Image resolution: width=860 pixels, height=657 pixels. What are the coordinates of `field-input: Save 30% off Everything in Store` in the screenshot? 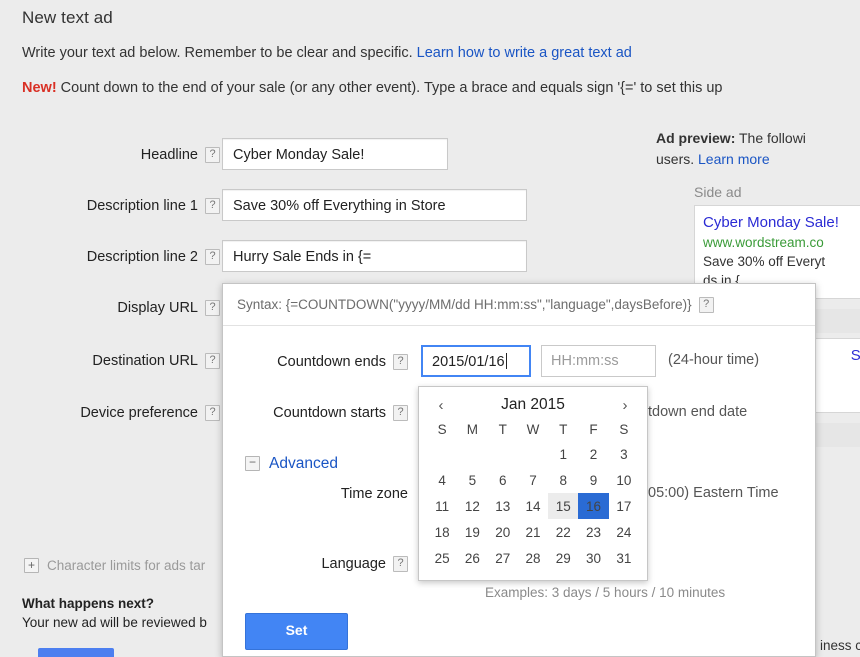 It's located at (374, 205).